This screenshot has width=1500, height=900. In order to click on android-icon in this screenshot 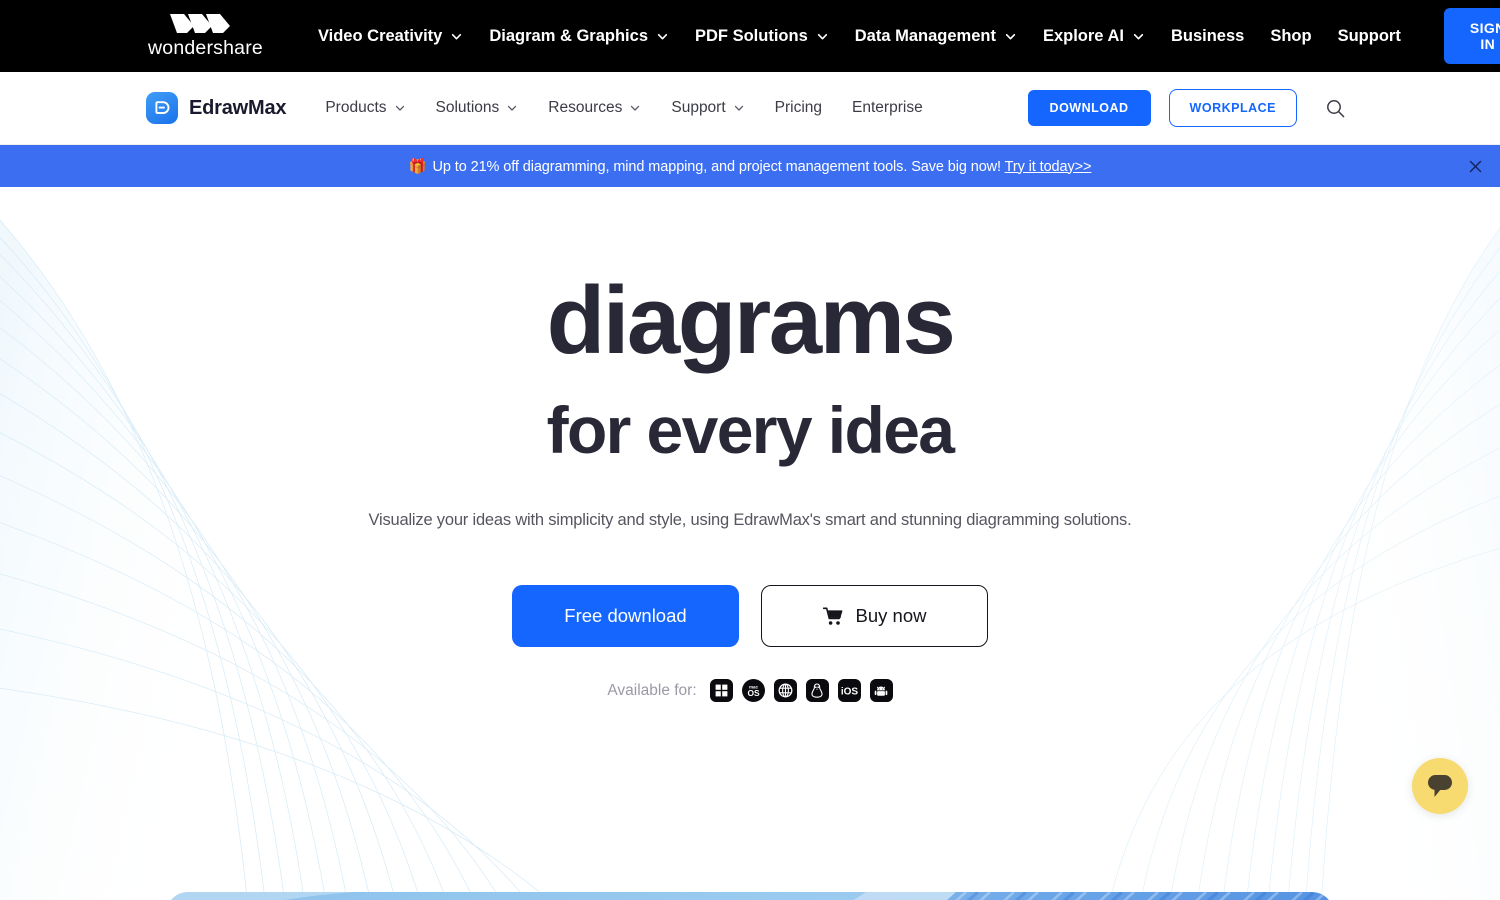, I will do `click(881, 691)`.